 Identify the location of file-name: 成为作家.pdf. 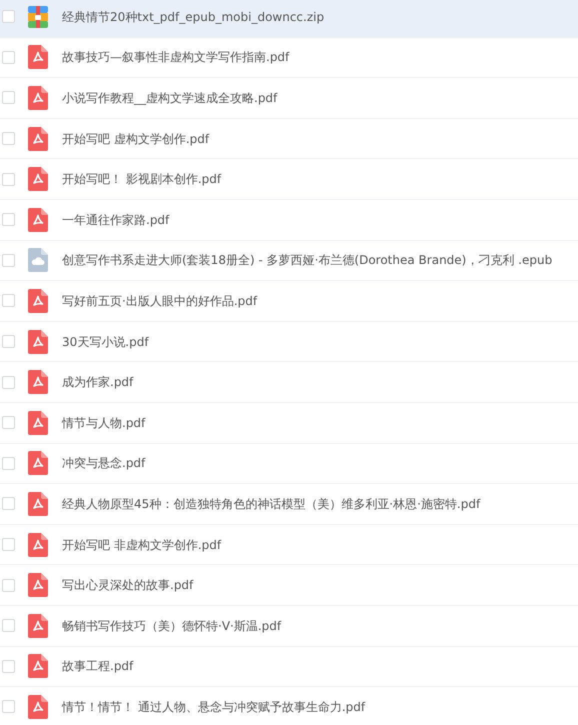
(98, 382).